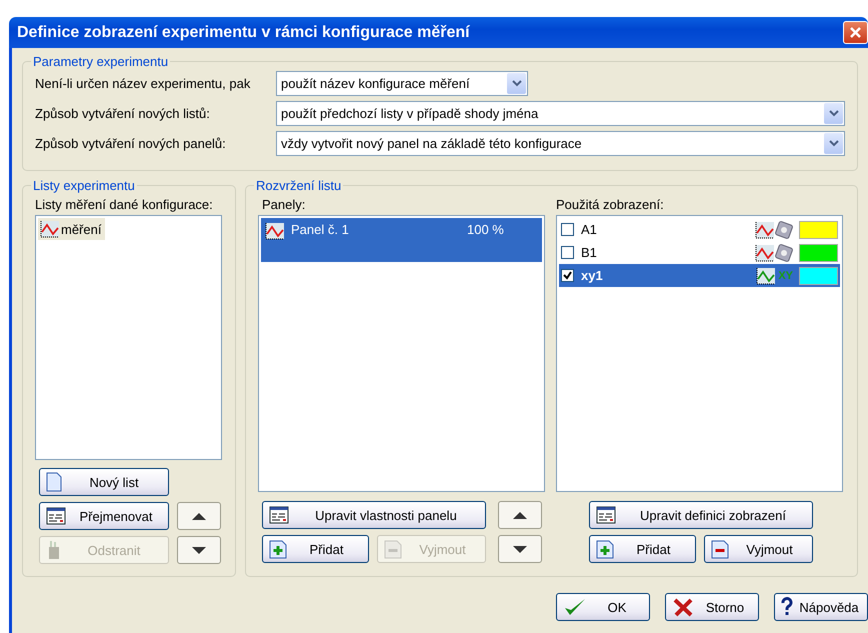  What do you see at coordinates (560, 143) in the screenshot?
I see `dropdown-field: vždy vytvořit nový panel na základě této konfigurace` at bounding box center [560, 143].